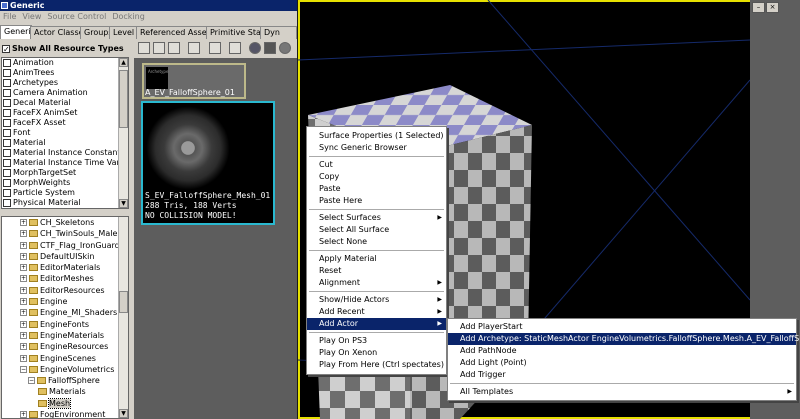 This screenshot has width=800, height=419. Describe the element at coordinates (65, 358) in the screenshot. I see `package-tree-item: + EngineScenes` at that location.